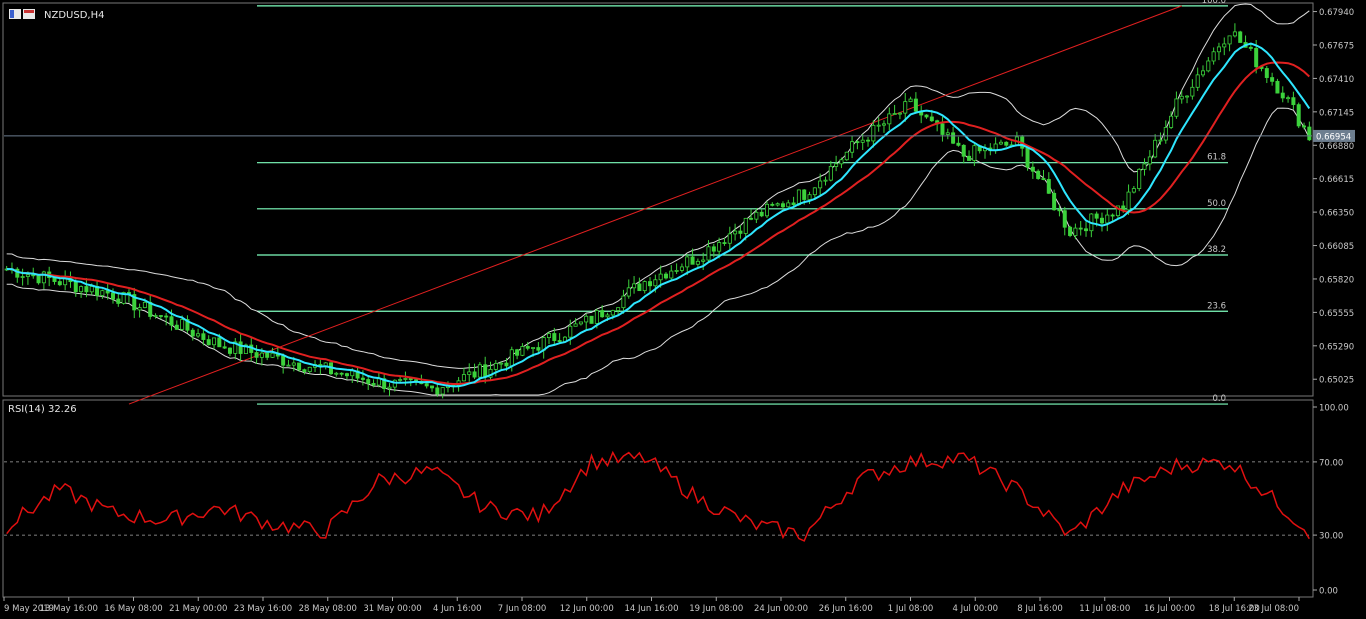 This screenshot has height=619, width=1366. What do you see at coordinates (1040, 609) in the screenshot?
I see `time-tick-label: 8 Jul 16:00` at bounding box center [1040, 609].